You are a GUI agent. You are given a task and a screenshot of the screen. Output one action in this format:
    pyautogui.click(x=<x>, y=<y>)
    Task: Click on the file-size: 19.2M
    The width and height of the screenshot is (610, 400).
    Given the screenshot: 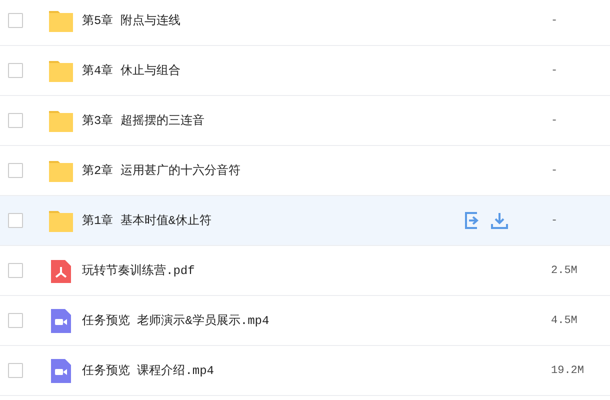 What is the action you would take?
    pyautogui.click(x=568, y=370)
    